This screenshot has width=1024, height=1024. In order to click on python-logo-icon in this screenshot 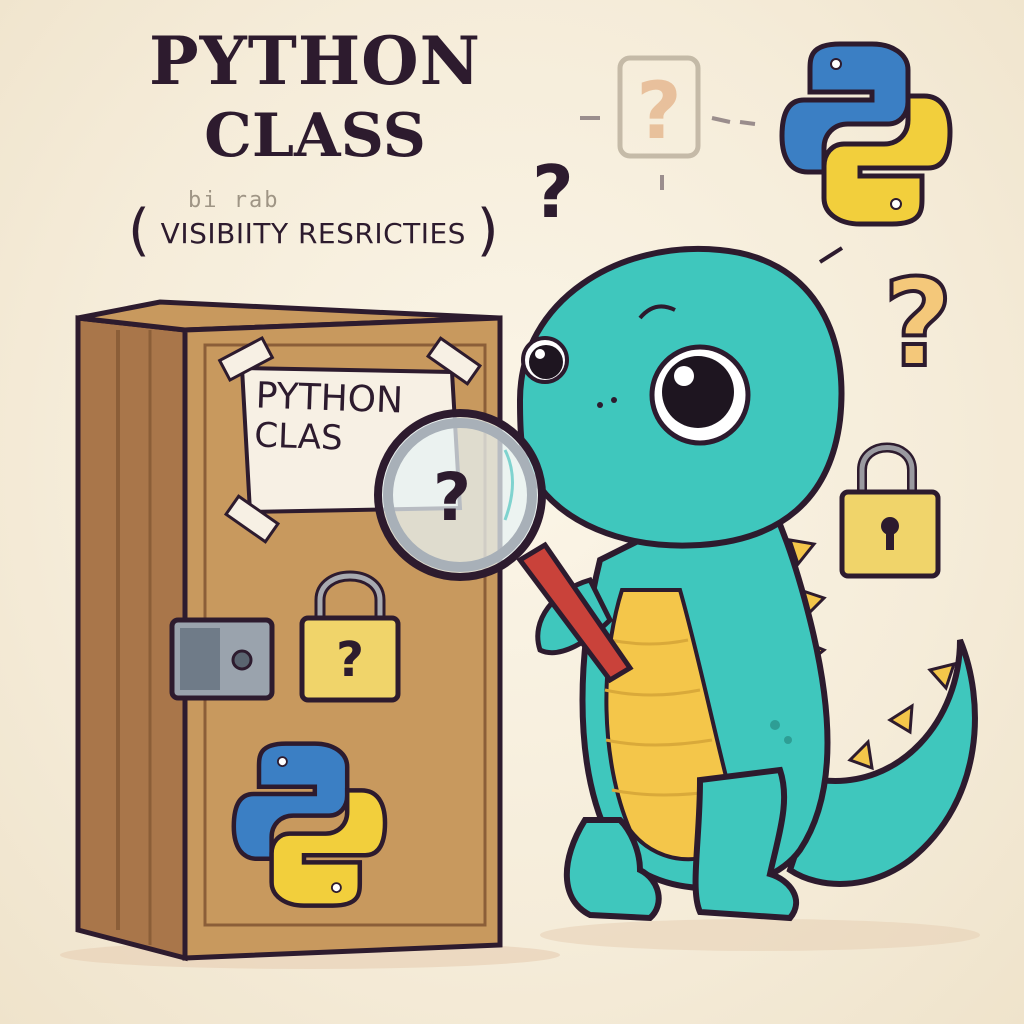, I will do `click(866, 134)`.